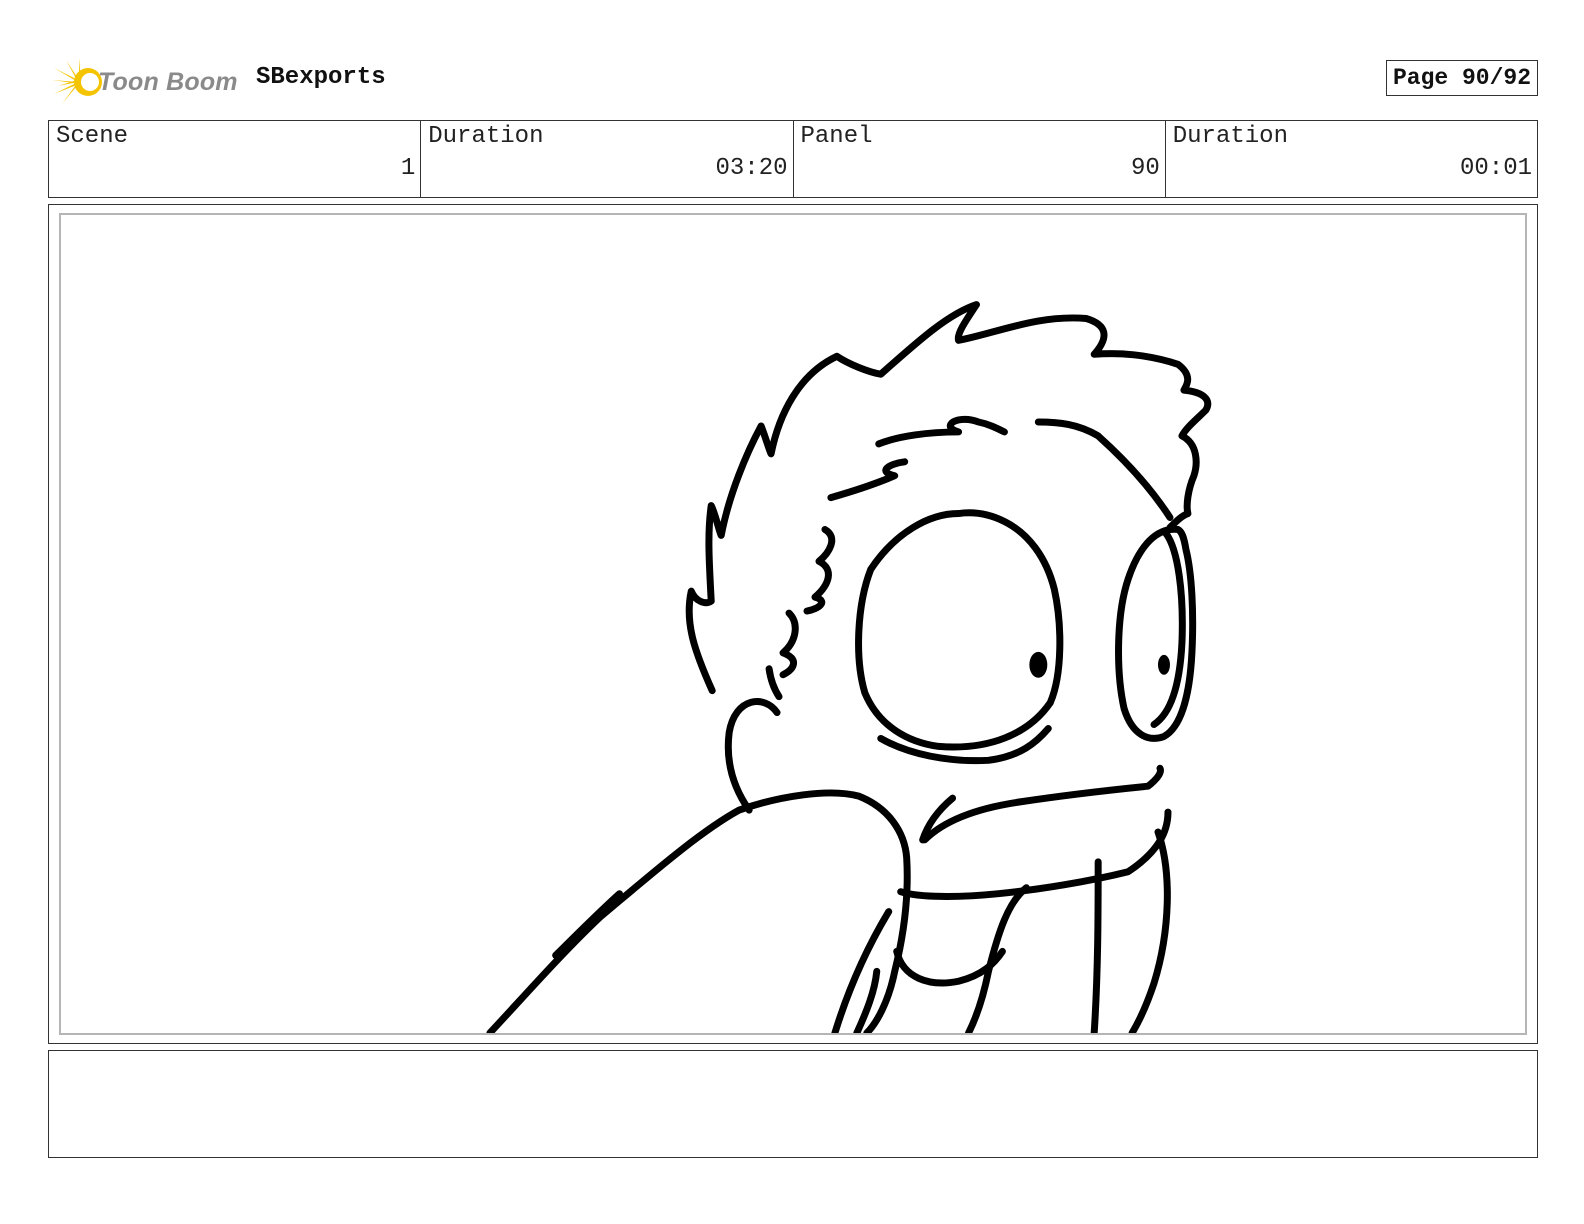  I want to click on page-indicator: Page 90/92, so click(1461, 78).